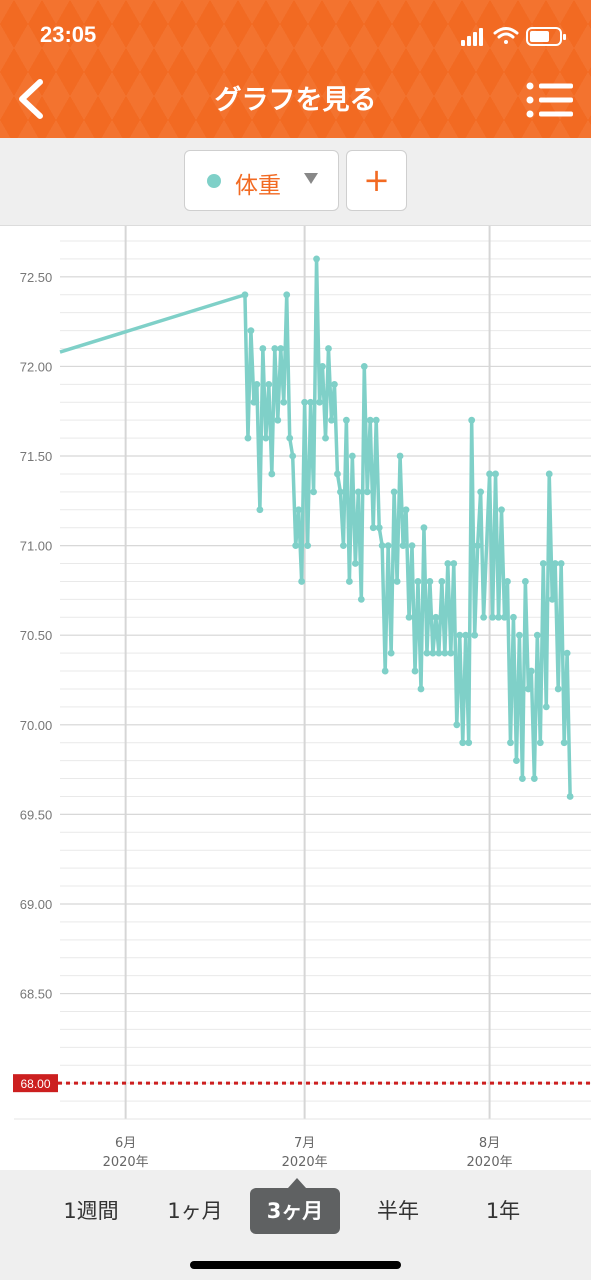 The height and width of the screenshot is (1280, 591). I want to click on range-selector: 1週間 1ヶ月 3ヶ月 半年 1年, so click(295, 1225).